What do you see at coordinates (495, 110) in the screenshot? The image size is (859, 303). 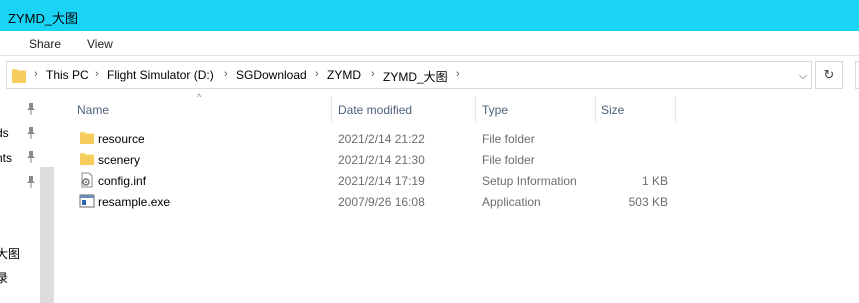 I see `column-header-type: Type` at bounding box center [495, 110].